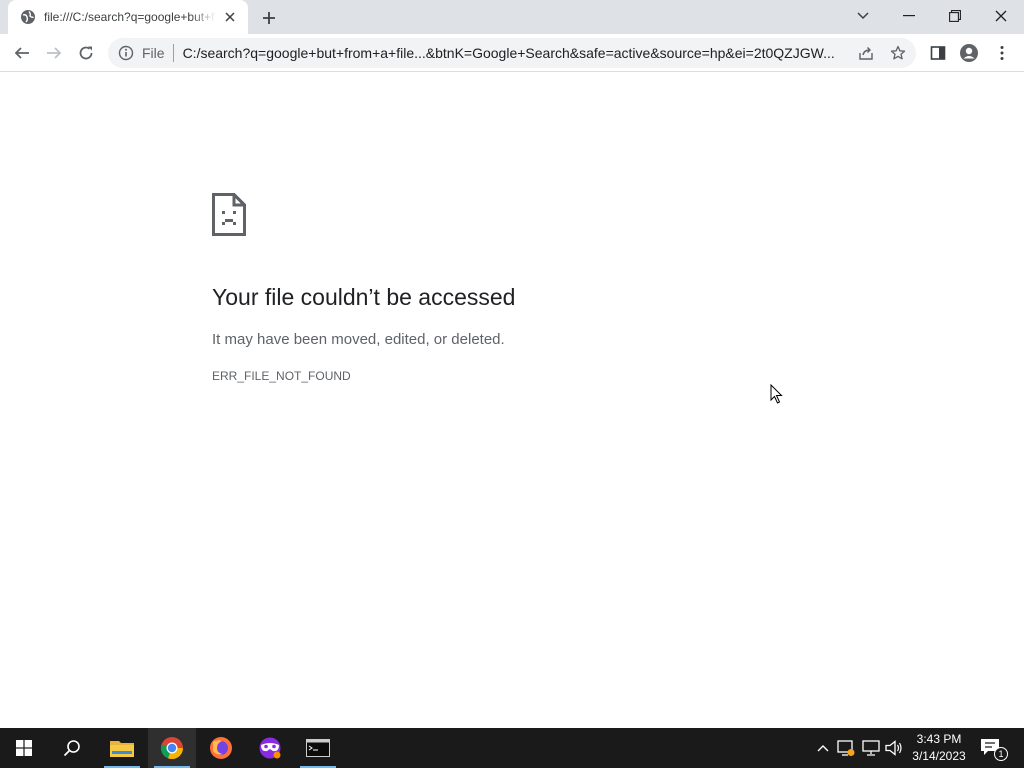  Describe the element at coordinates (939, 739) in the screenshot. I see `clock-time: 3:43 PM` at that location.